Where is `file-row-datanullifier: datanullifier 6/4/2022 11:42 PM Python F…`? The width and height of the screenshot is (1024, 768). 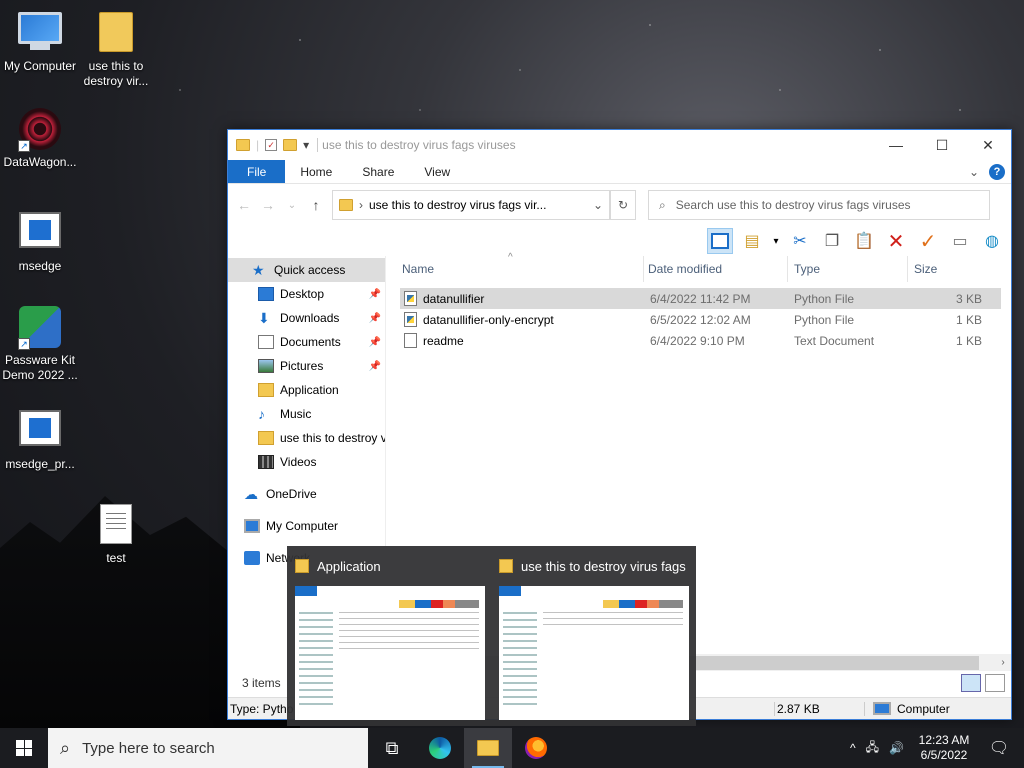
file-row-datanullifier: datanullifier 6/4/2022 11:42 PM Python F… is located at coordinates (700, 298).